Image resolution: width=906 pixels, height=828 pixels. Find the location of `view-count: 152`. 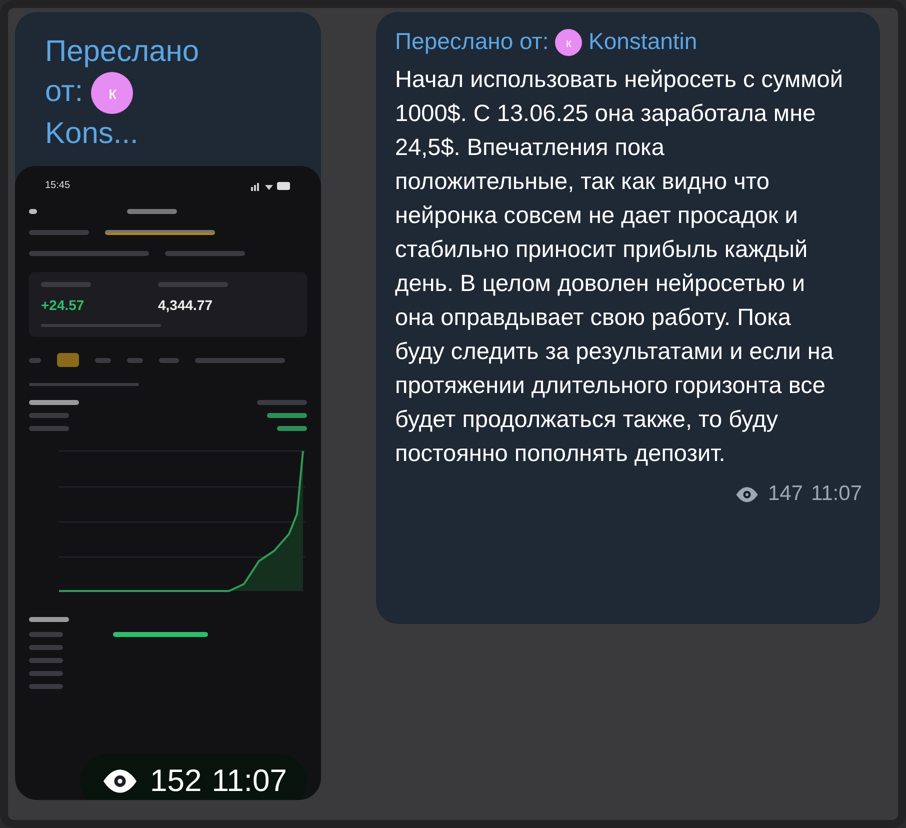

view-count: 152 is located at coordinates (176, 781).